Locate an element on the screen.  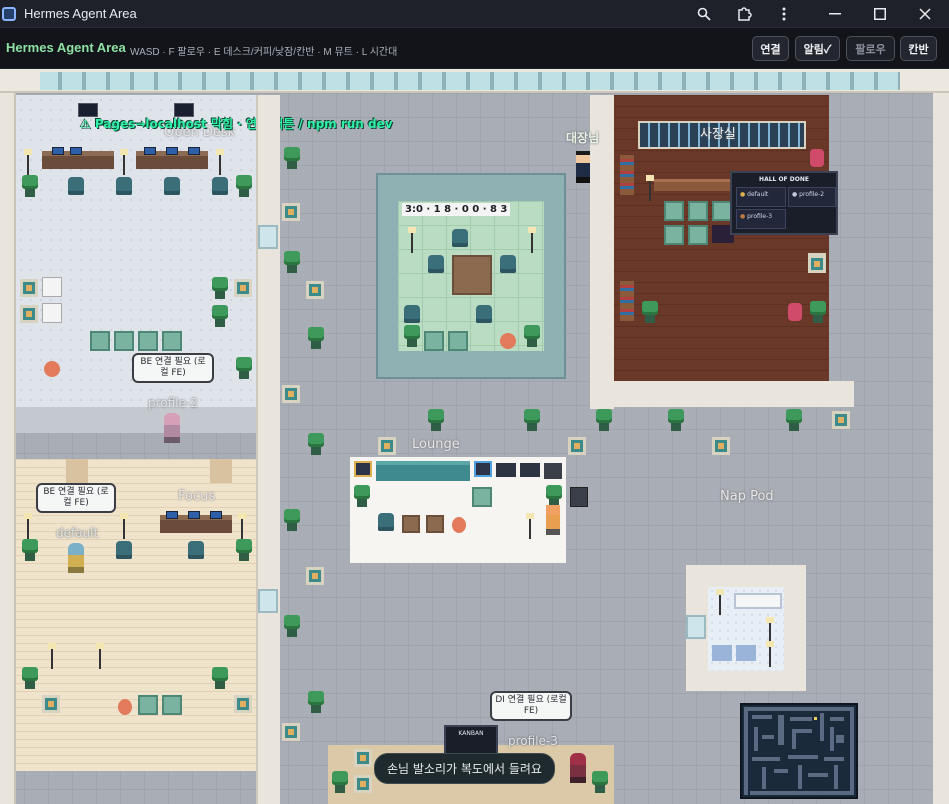
hall-entry: ● profile-3 is located at coordinates (761, 219).